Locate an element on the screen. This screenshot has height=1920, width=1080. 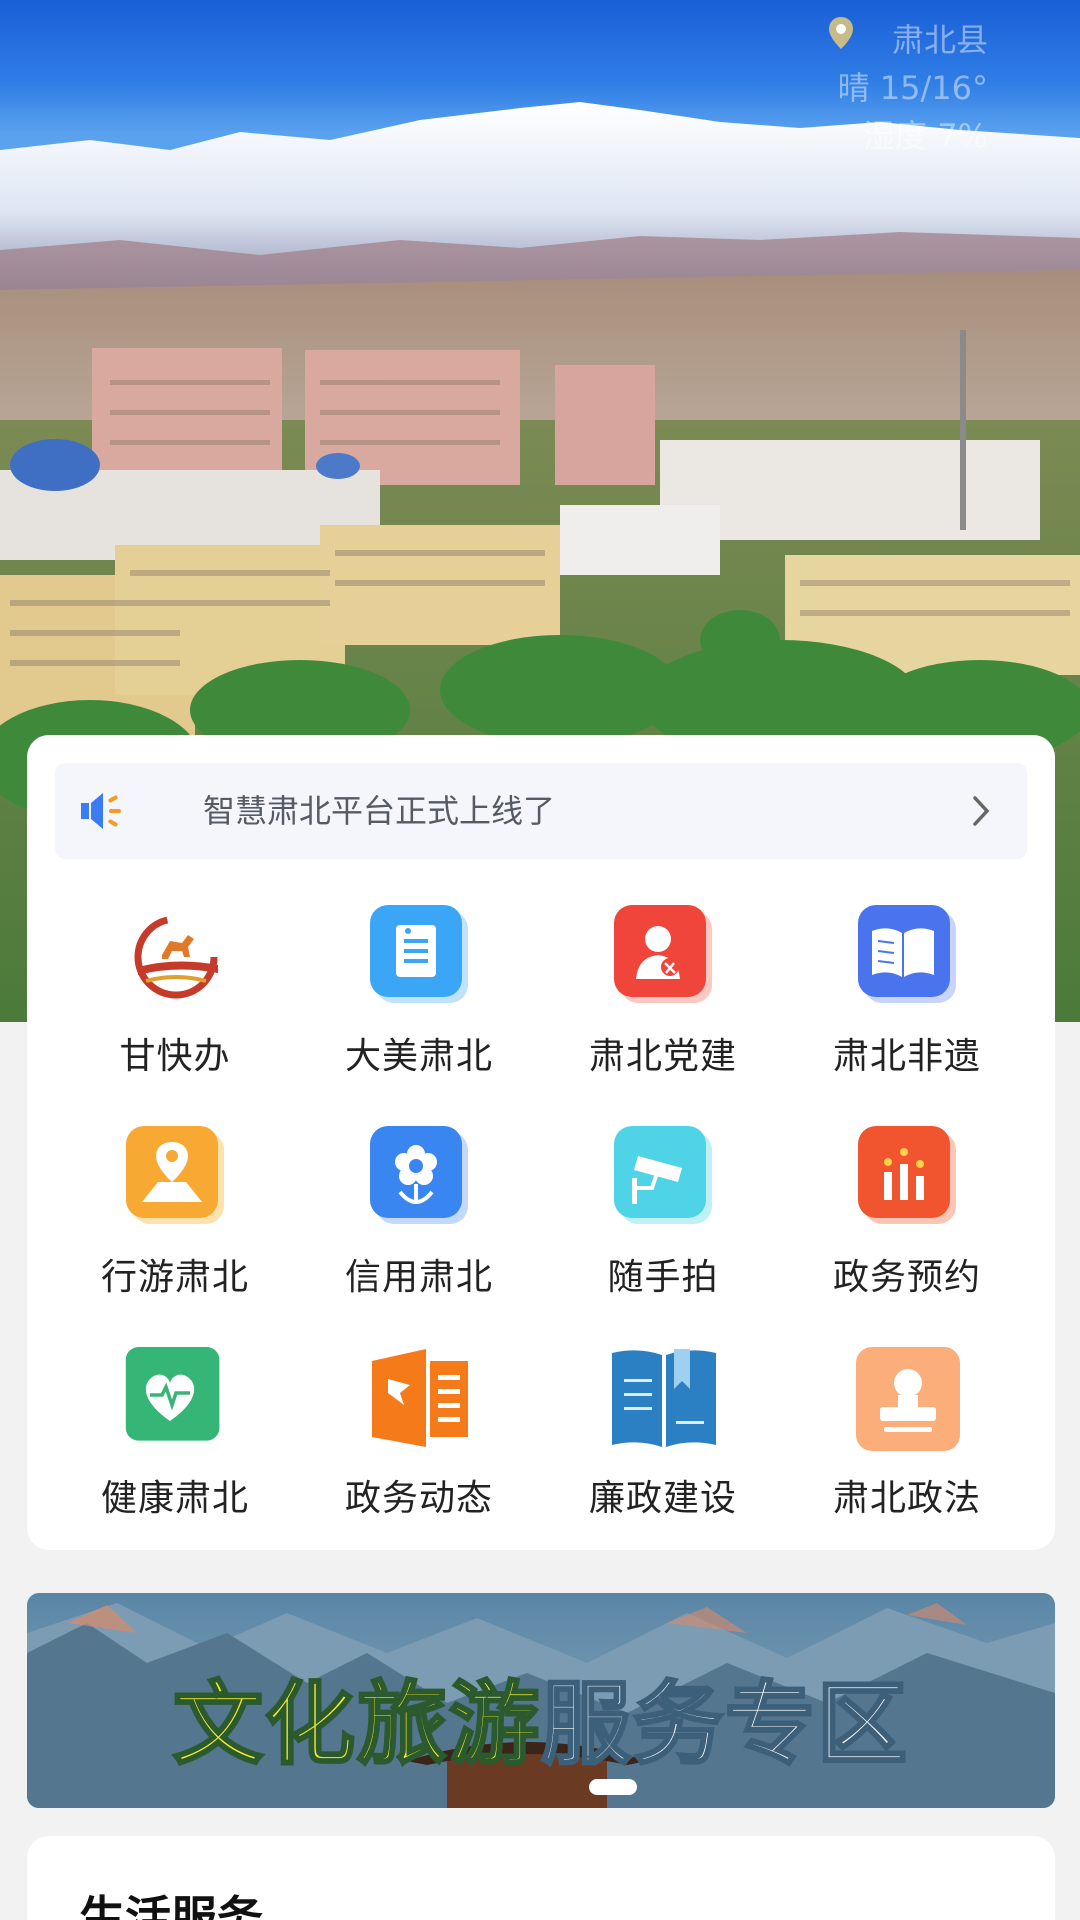
tile-label: 行游肃北 is located at coordinates (174, 1277).